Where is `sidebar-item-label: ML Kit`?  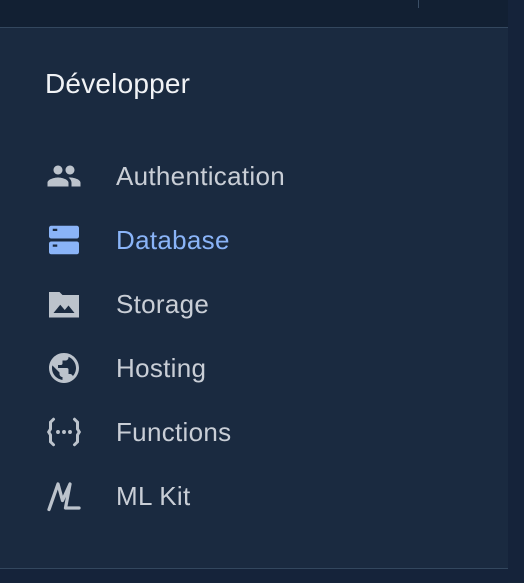
sidebar-item-label: ML Kit is located at coordinates (153, 496).